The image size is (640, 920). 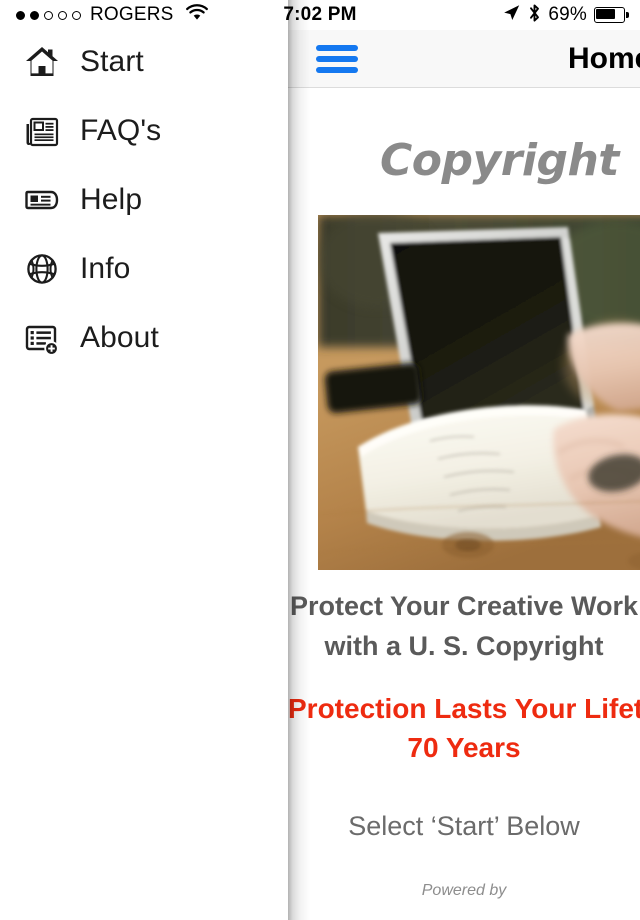 What do you see at coordinates (144, 200) in the screenshot?
I see `sidebar-item-help: Help` at bounding box center [144, 200].